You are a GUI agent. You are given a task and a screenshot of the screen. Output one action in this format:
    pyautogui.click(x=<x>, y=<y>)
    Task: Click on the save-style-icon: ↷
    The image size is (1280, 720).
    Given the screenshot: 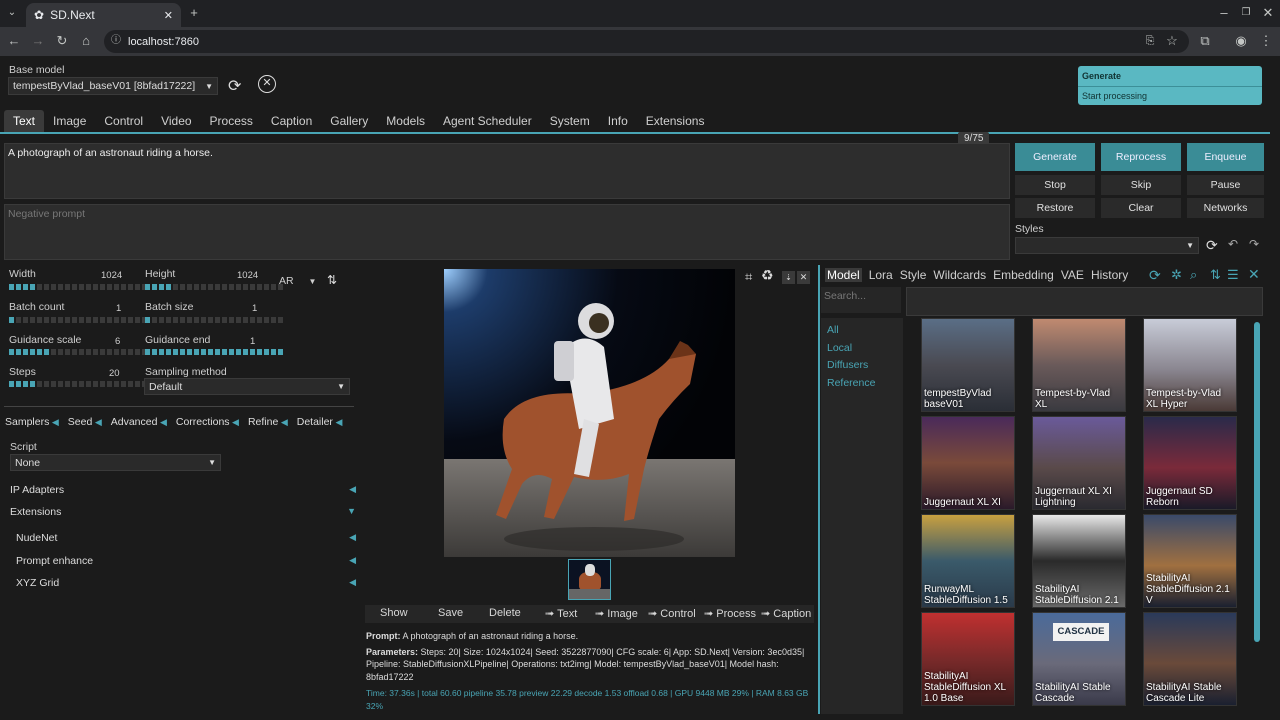 What is the action you would take?
    pyautogui.click(x=1254, y=244)
    